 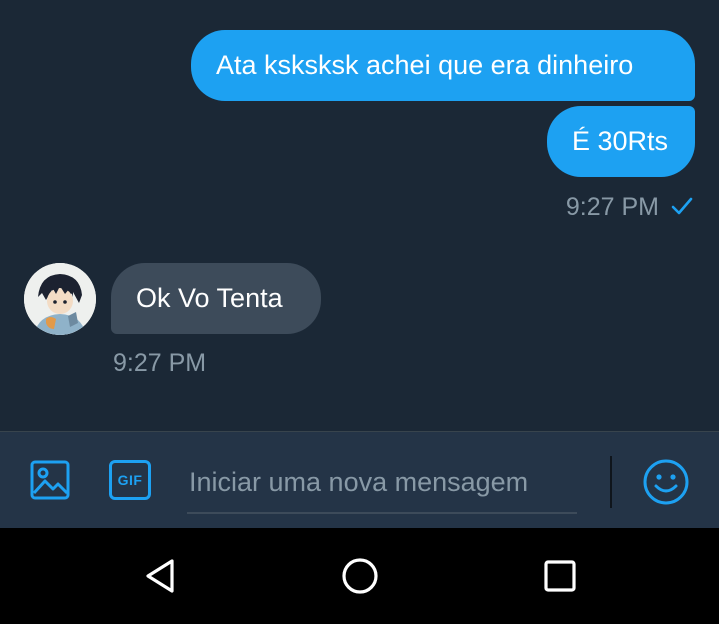 I want to click on contact-avatar, so click(x=60, y=299).